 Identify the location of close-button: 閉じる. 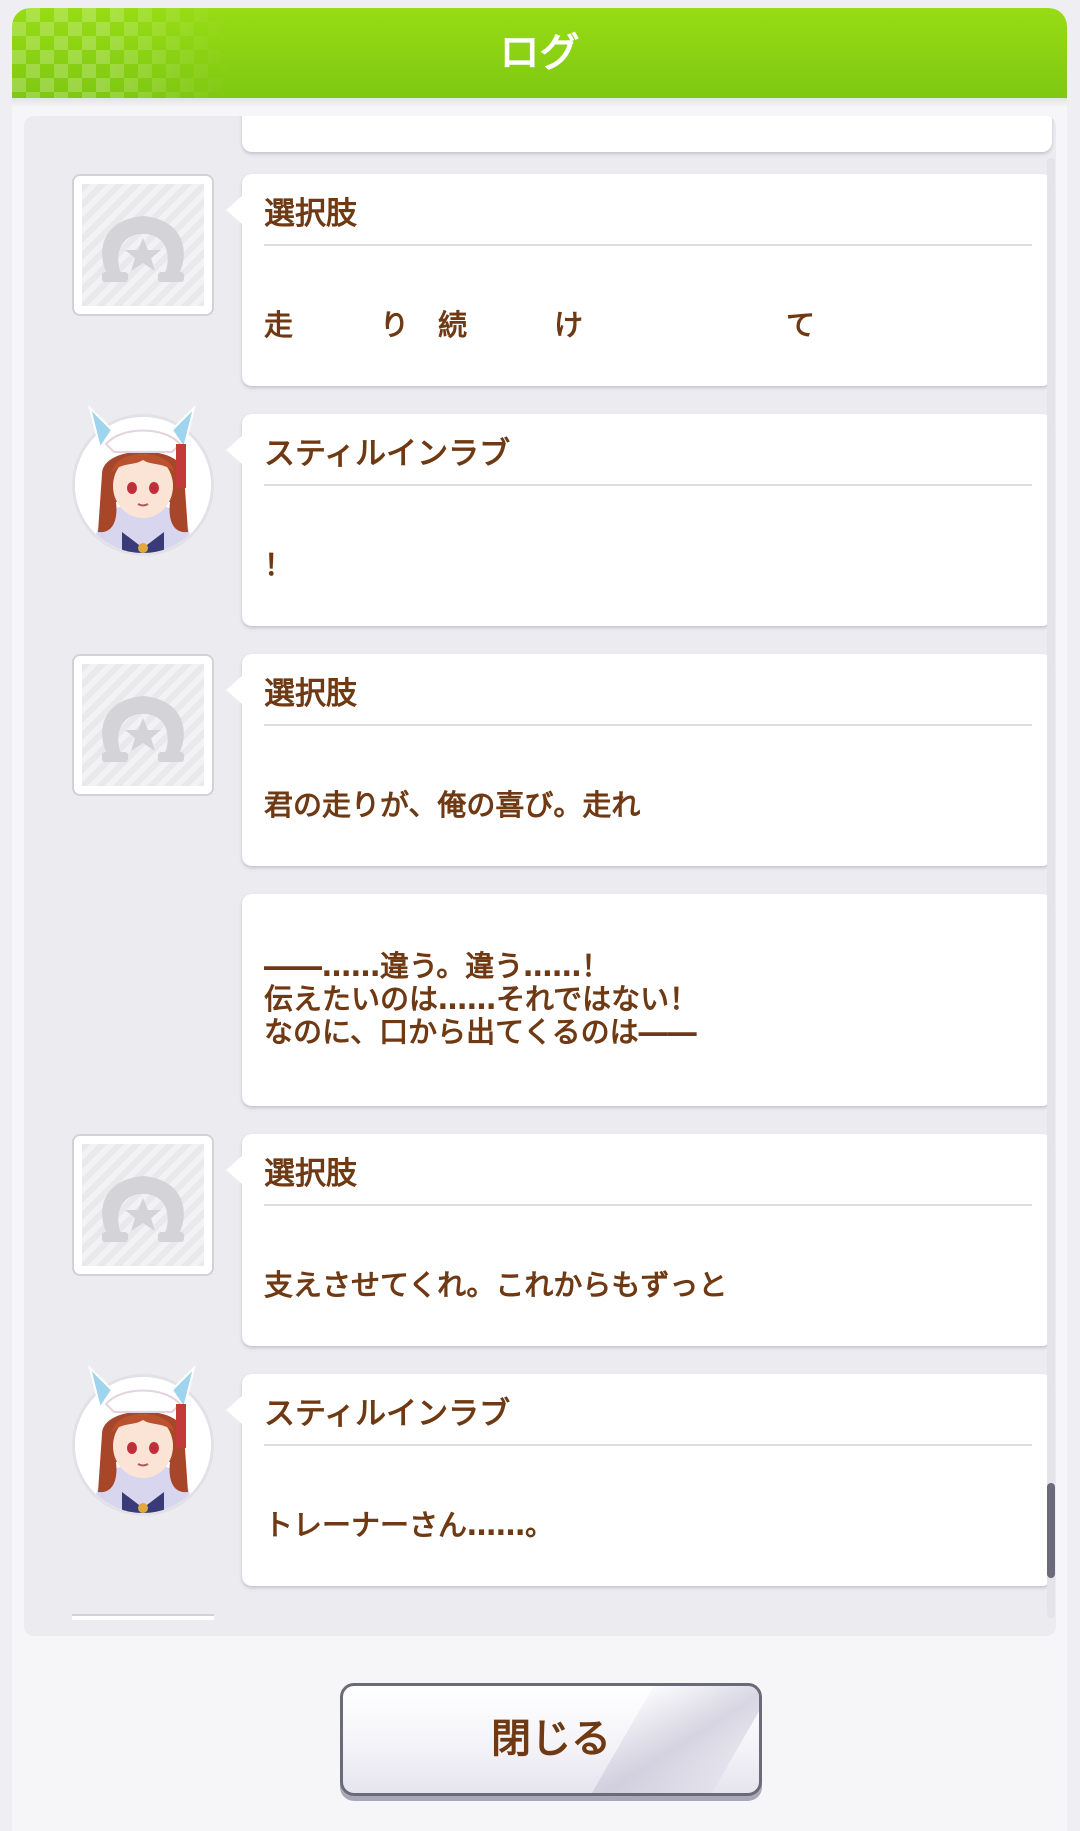
(551, 1739).